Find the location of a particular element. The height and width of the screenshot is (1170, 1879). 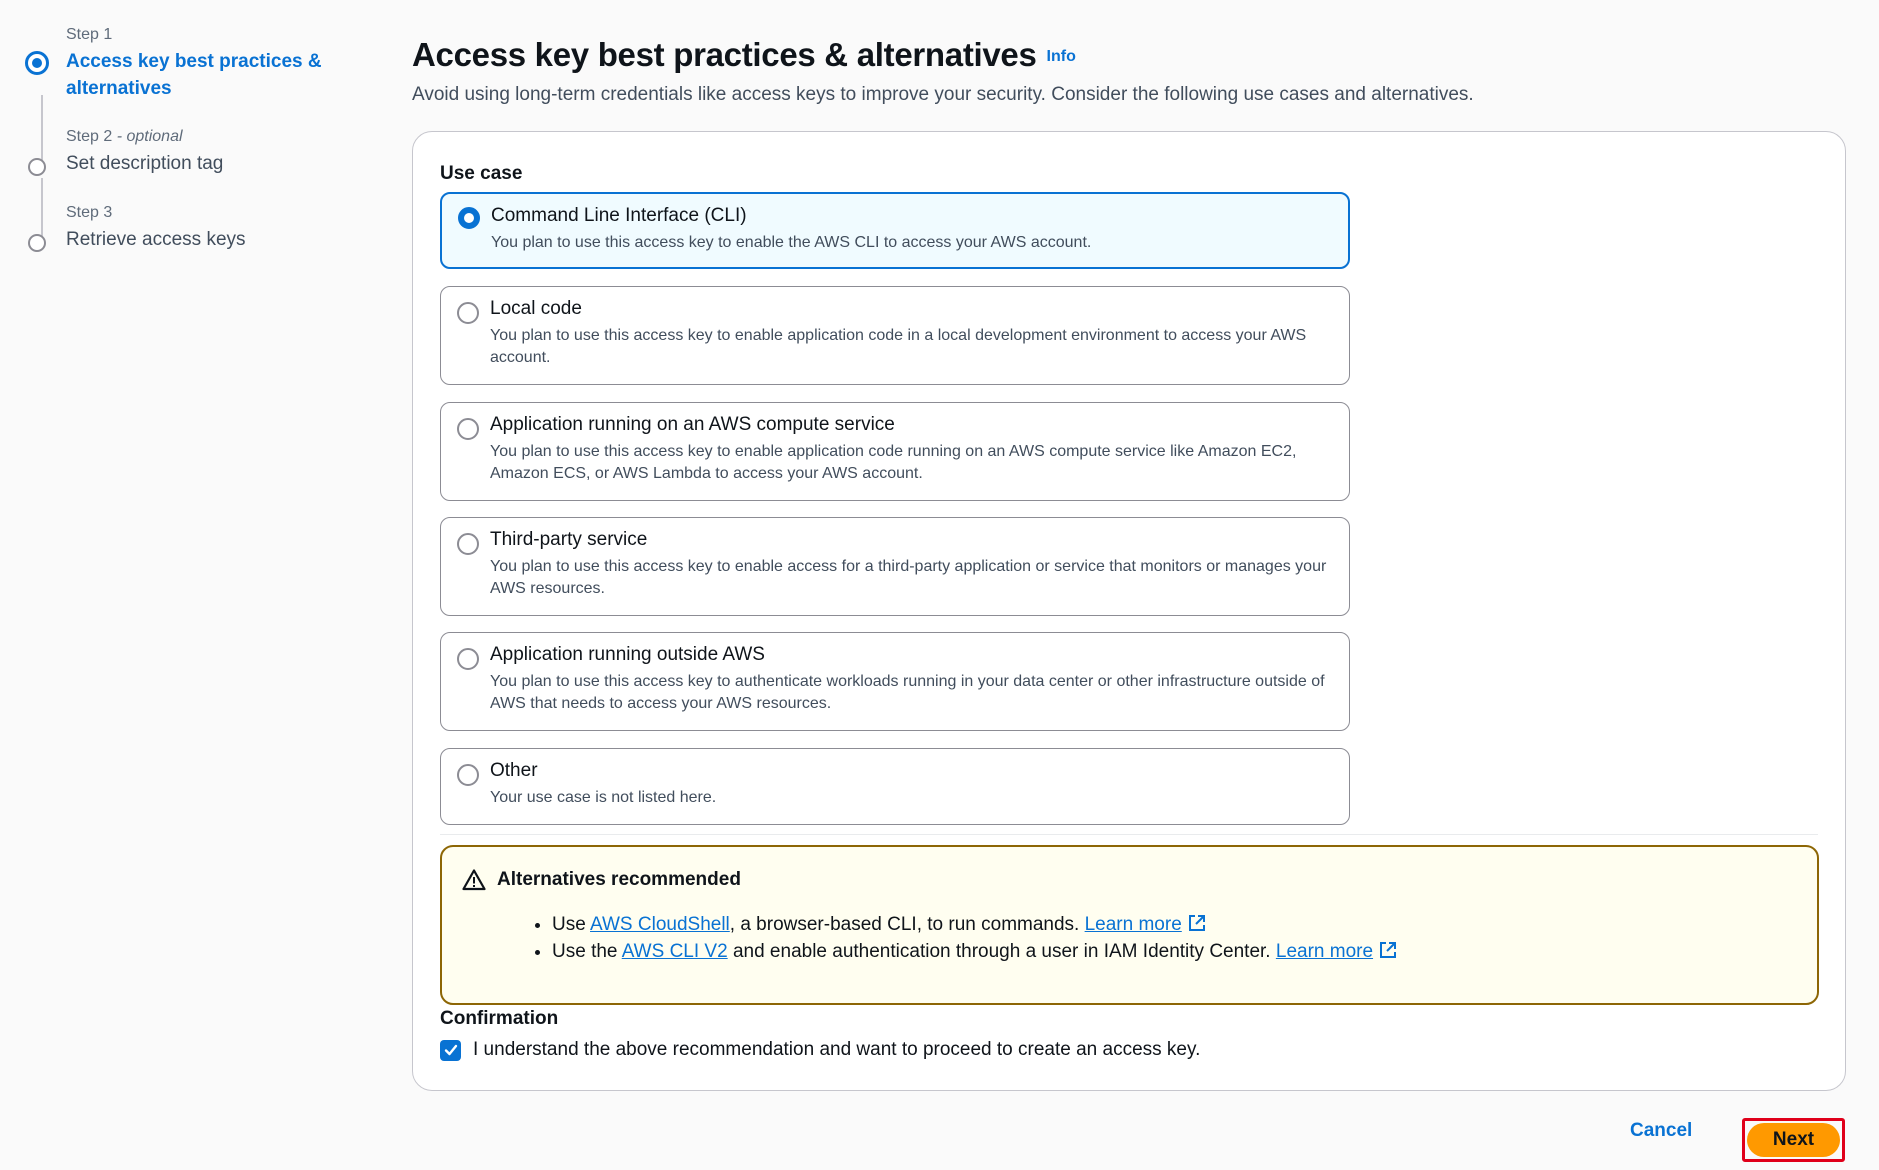

option-title: Application running outside AWS is located at coordinates (627, 654).